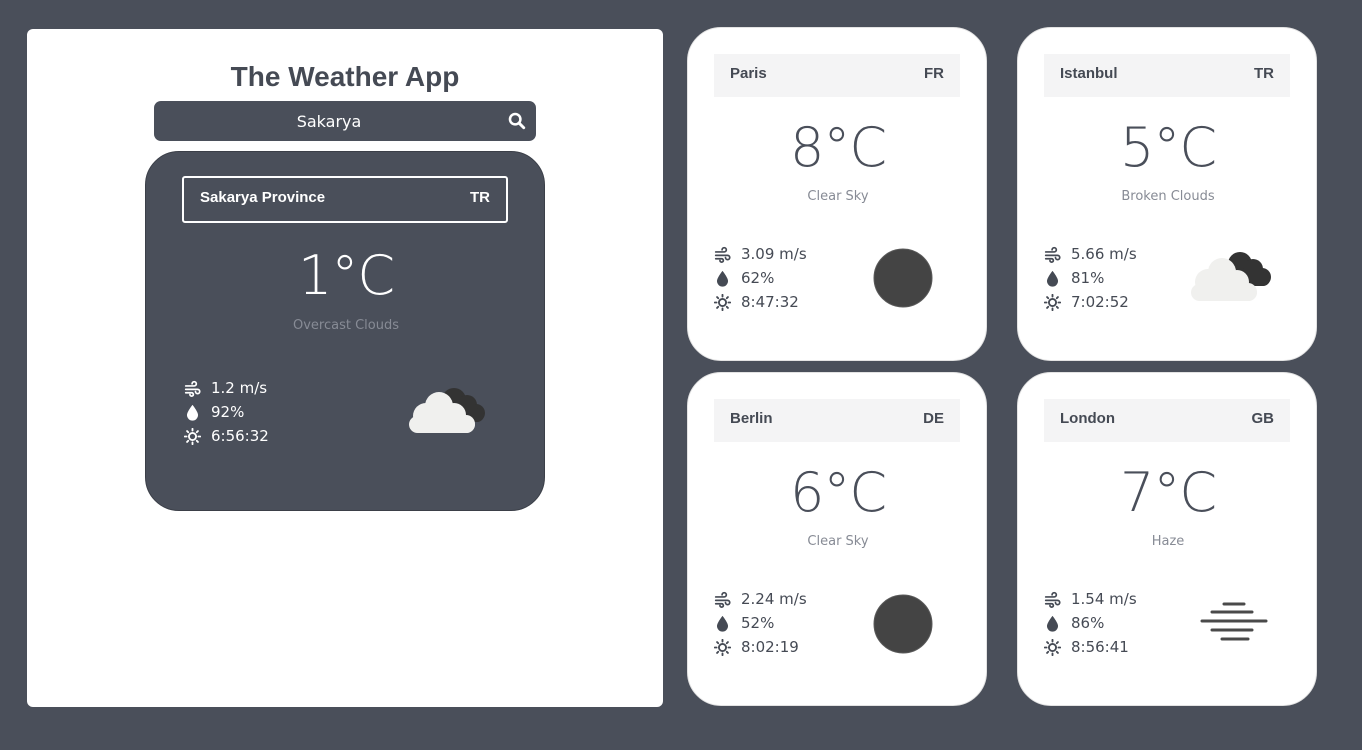 The image size is (1362, 750). I want to click on wind-stat: 1.54 m/s, so click(1090, 599).